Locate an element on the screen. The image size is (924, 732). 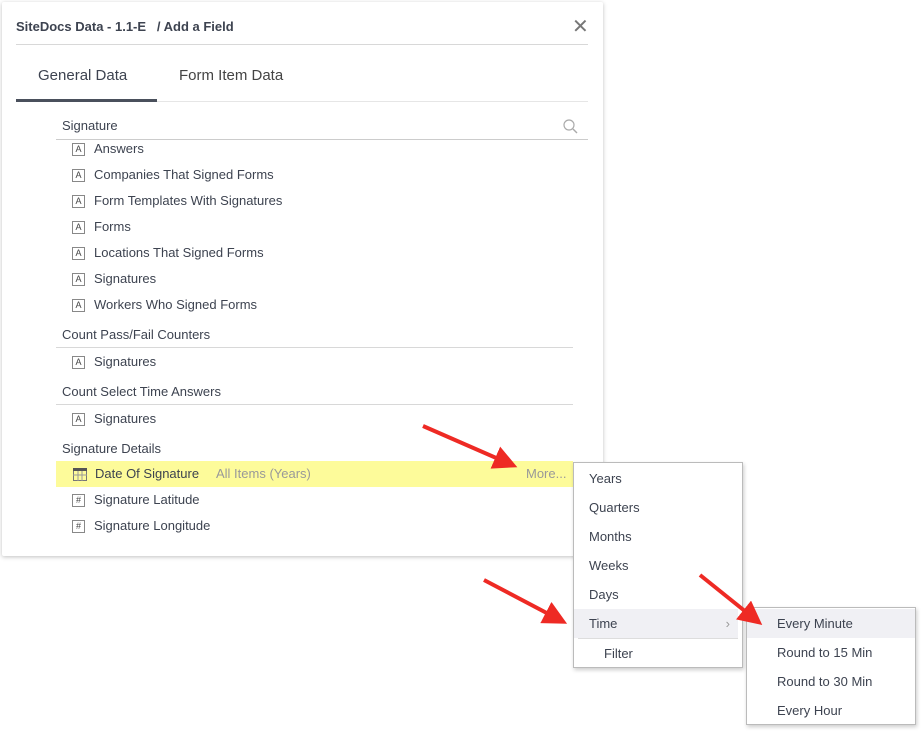
menu-item-quarters: Quarters is located at coordinates (658, 507).